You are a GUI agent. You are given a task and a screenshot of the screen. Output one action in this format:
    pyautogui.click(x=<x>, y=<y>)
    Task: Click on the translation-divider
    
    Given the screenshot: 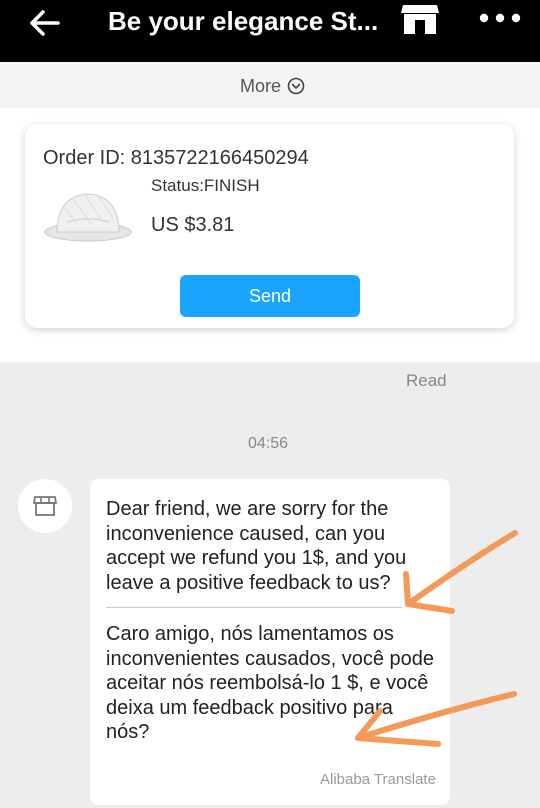 What is the action you would take?
    pyautogui.click(x=254, y=607)
    